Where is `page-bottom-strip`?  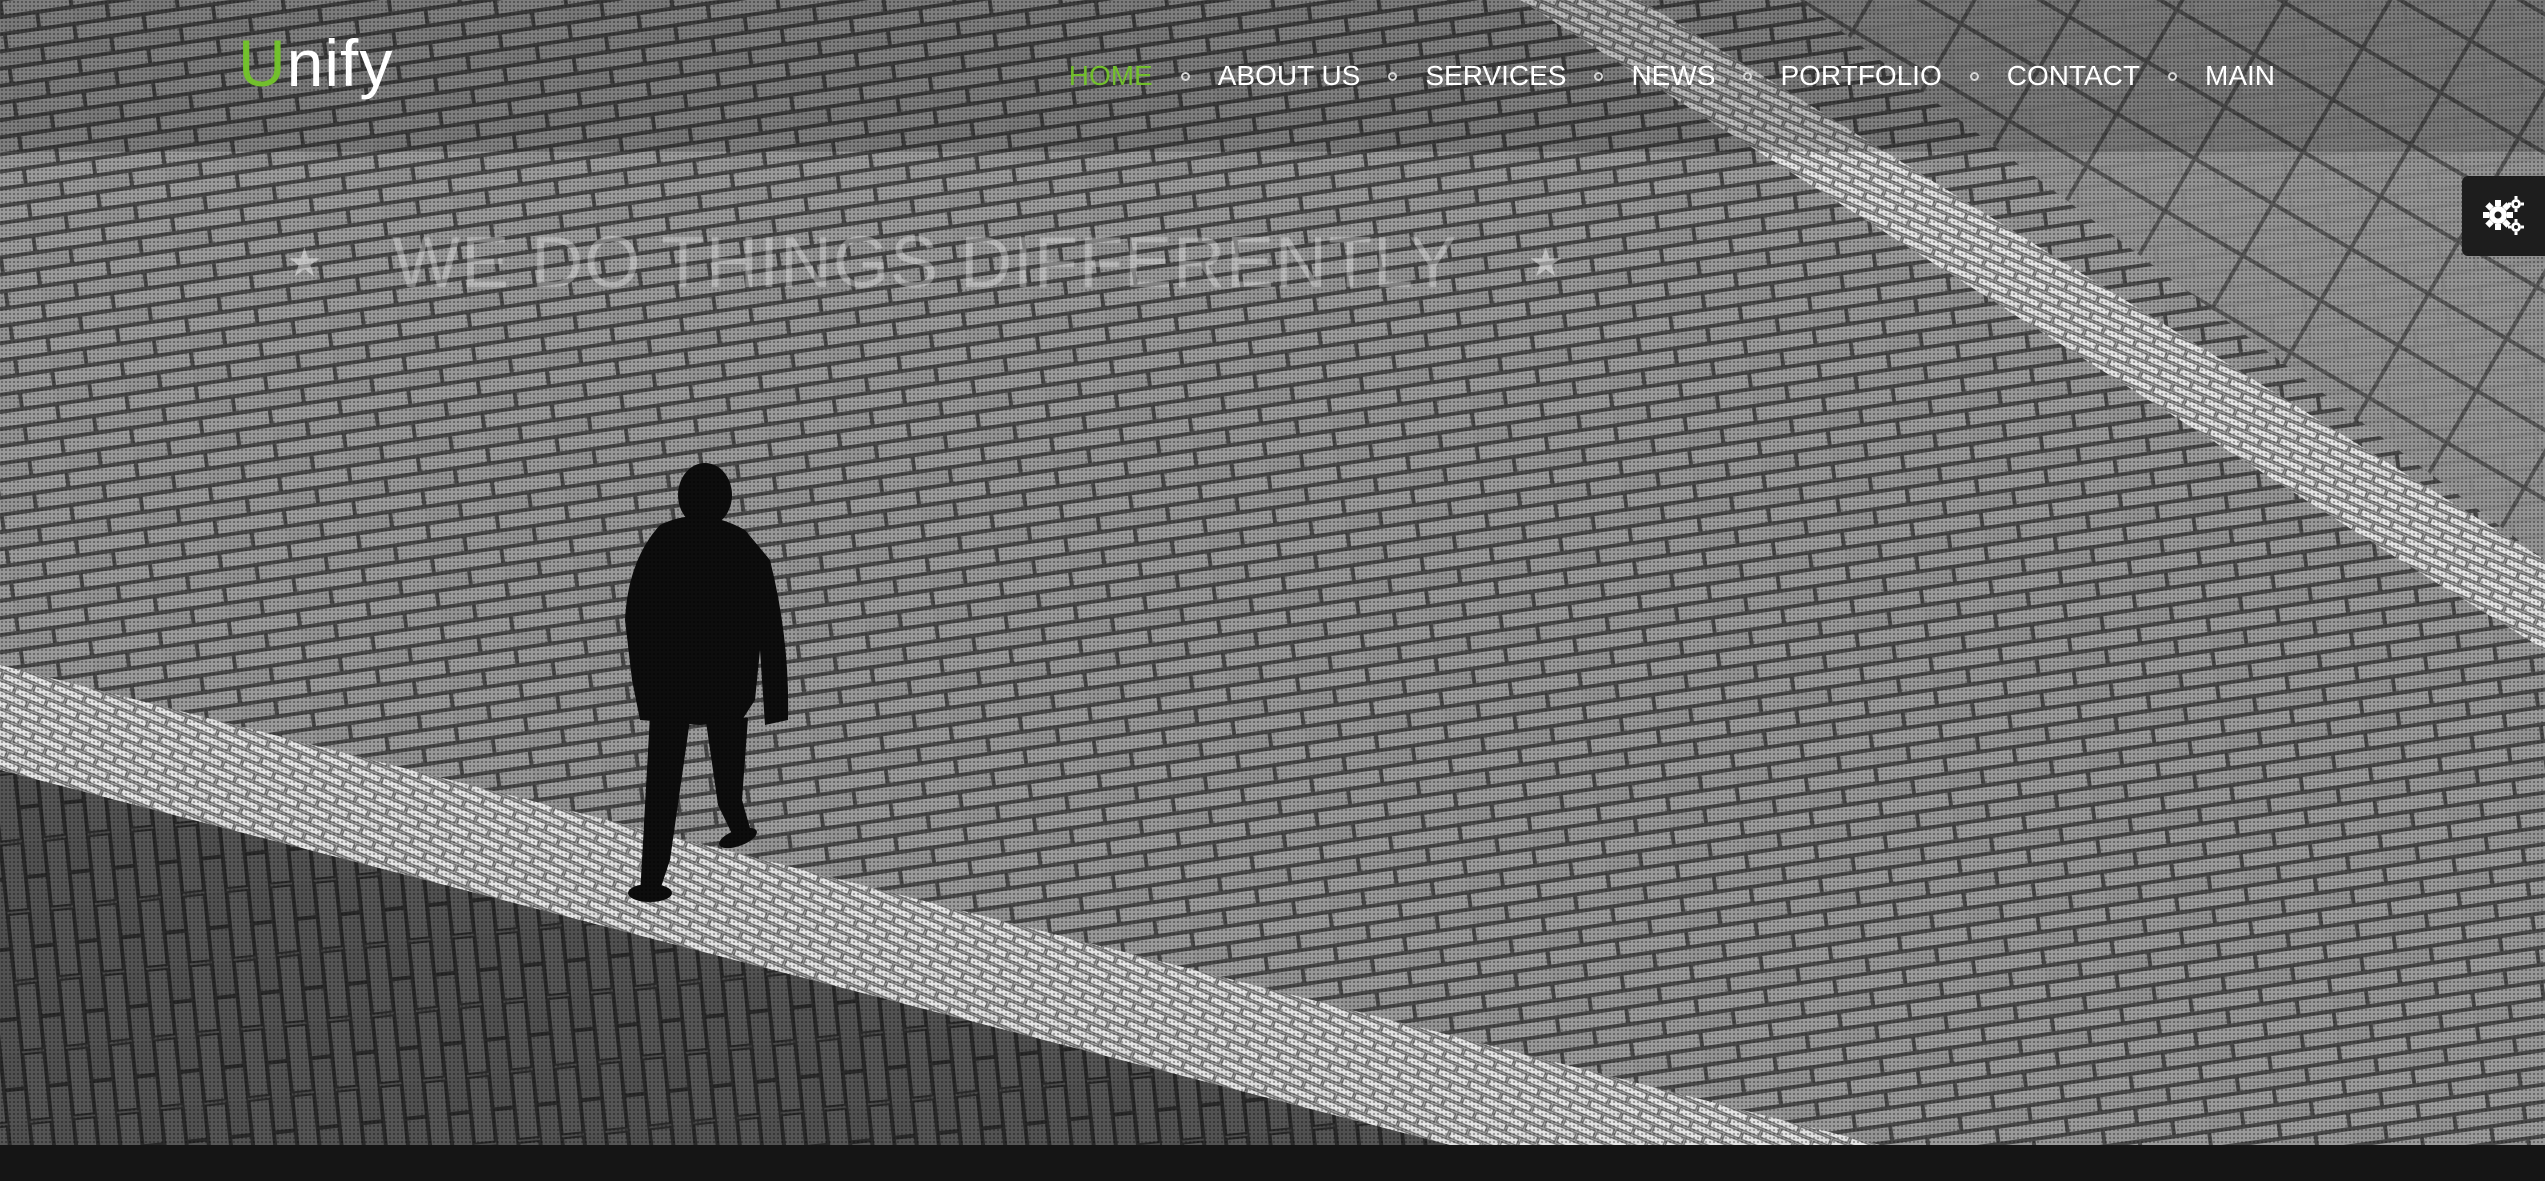 page-bottom-strip is located at coordinates (1272, 1163).